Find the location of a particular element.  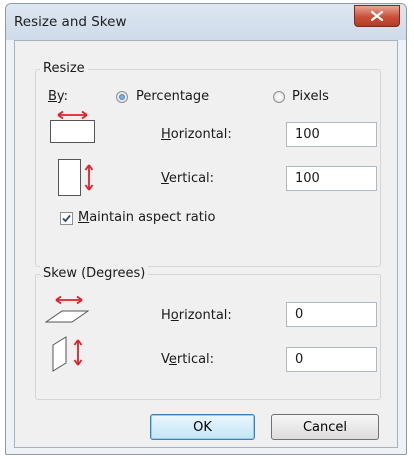

checkmark-icon is located at coordinates (66, 218).